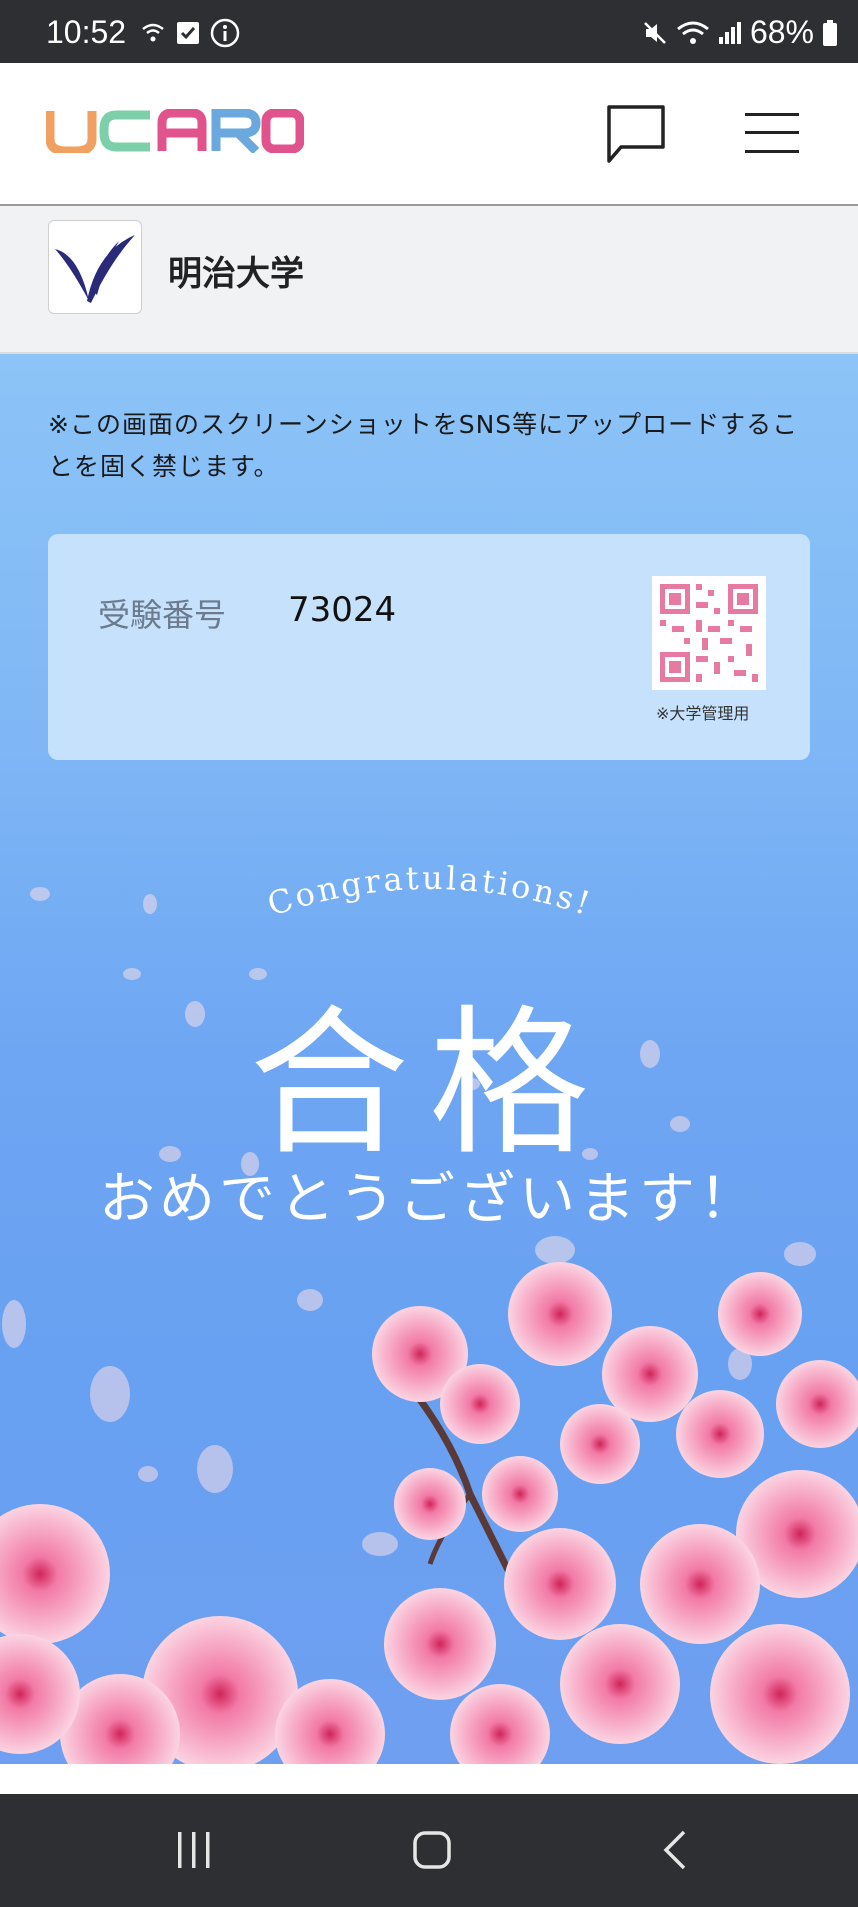  I want to click on back-button, so click(676, 1850).